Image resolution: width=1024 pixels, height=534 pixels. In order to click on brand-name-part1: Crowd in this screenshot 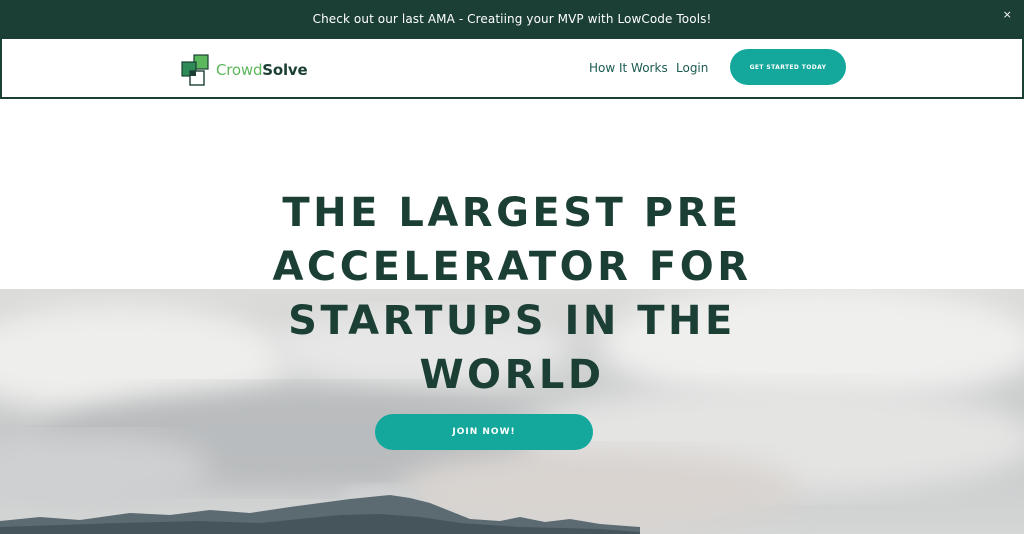, I will do `click(239, 70)`.